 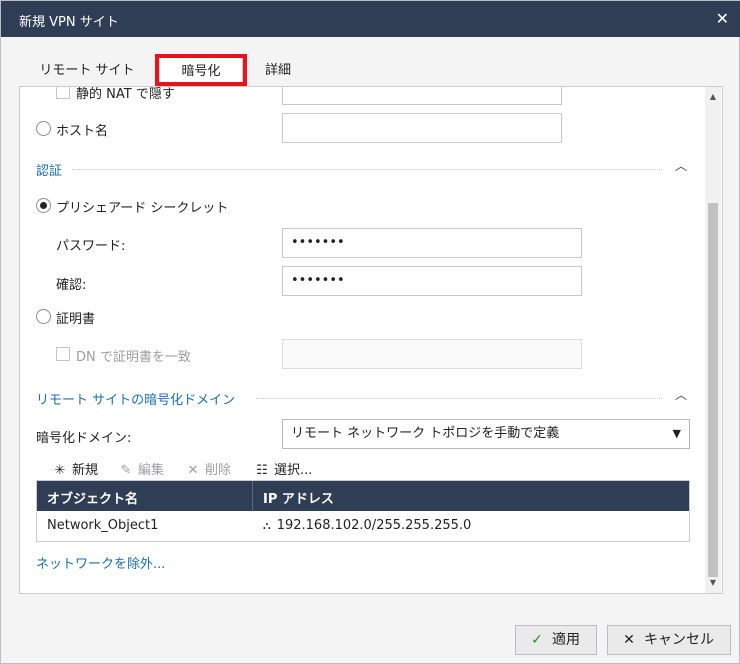 What do you see at coordinates (676, 433) in the screenshot?
I see `dropdown-arrow-icon: ▼` at bounding box center [676, 433].